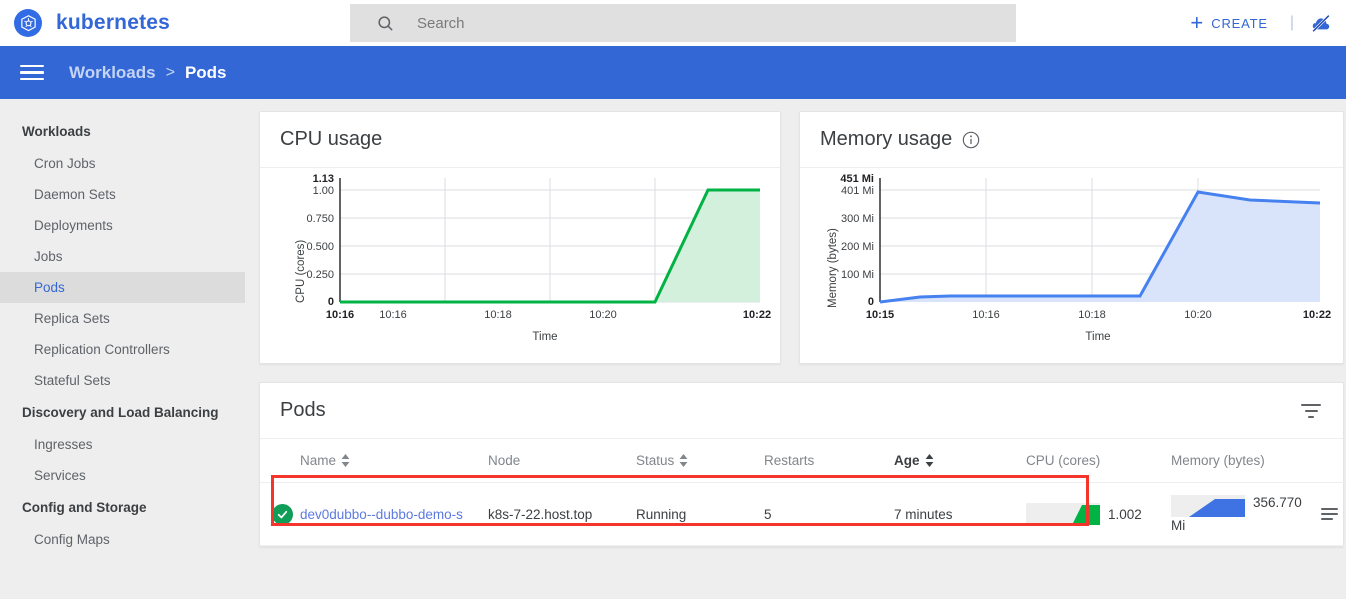 The image size is (1346, 599). I want to click on cell-status: Running, so click(700, 514).